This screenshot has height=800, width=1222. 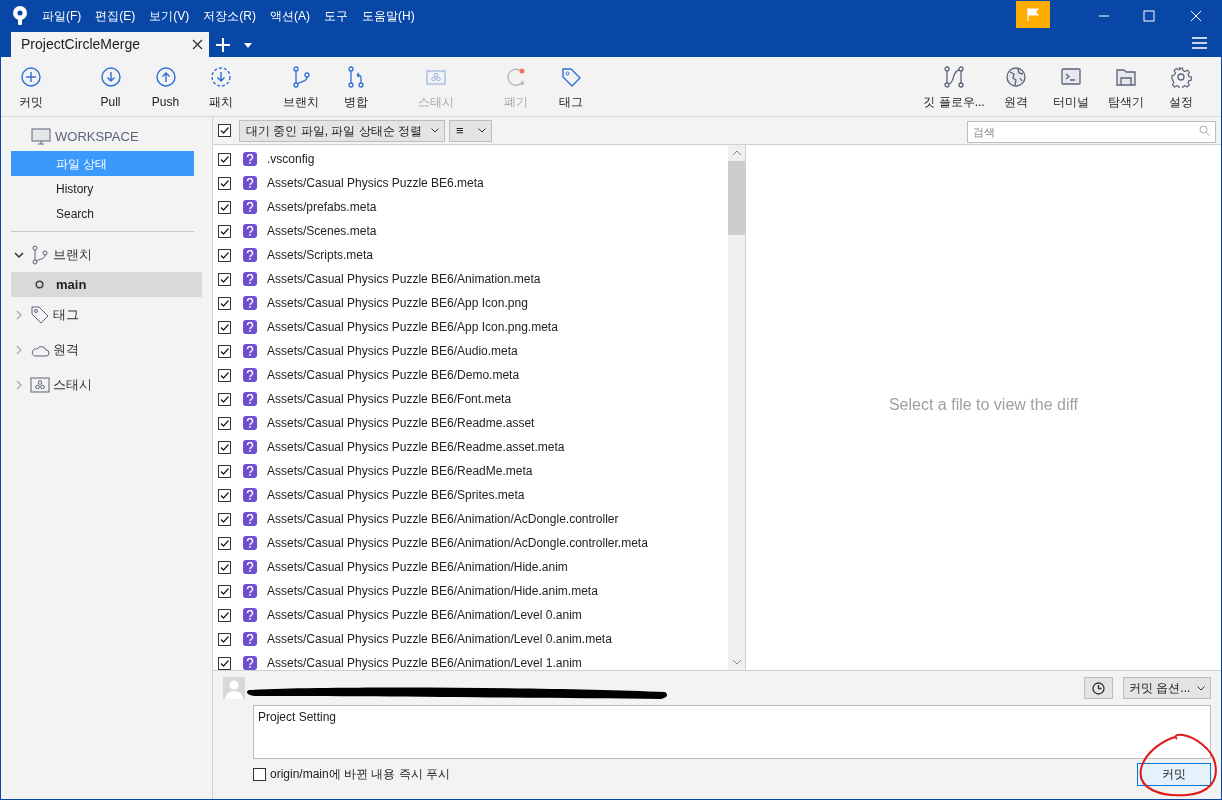 I want to click on file-path: Assets/Casual Physics Puzzle BE6/Animation.meta, so click(x=404, y=279).